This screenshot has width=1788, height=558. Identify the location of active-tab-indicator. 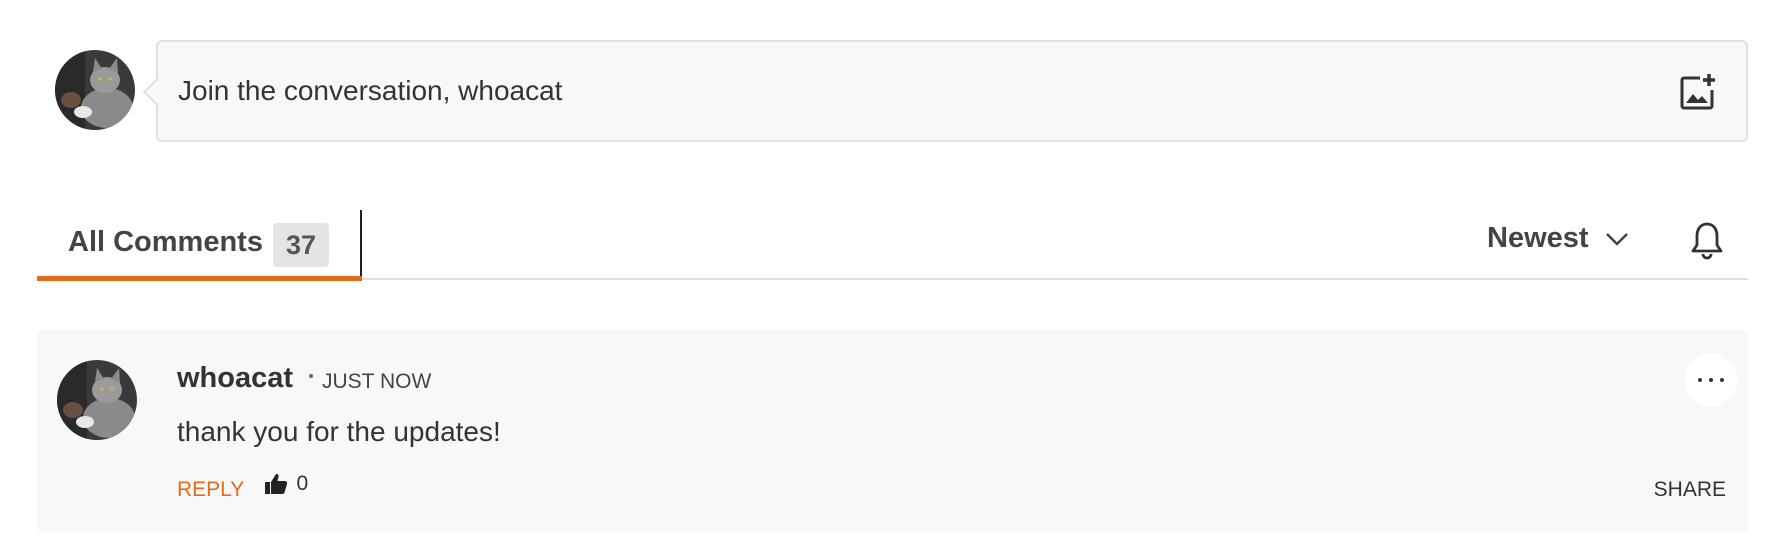
(199, 278).